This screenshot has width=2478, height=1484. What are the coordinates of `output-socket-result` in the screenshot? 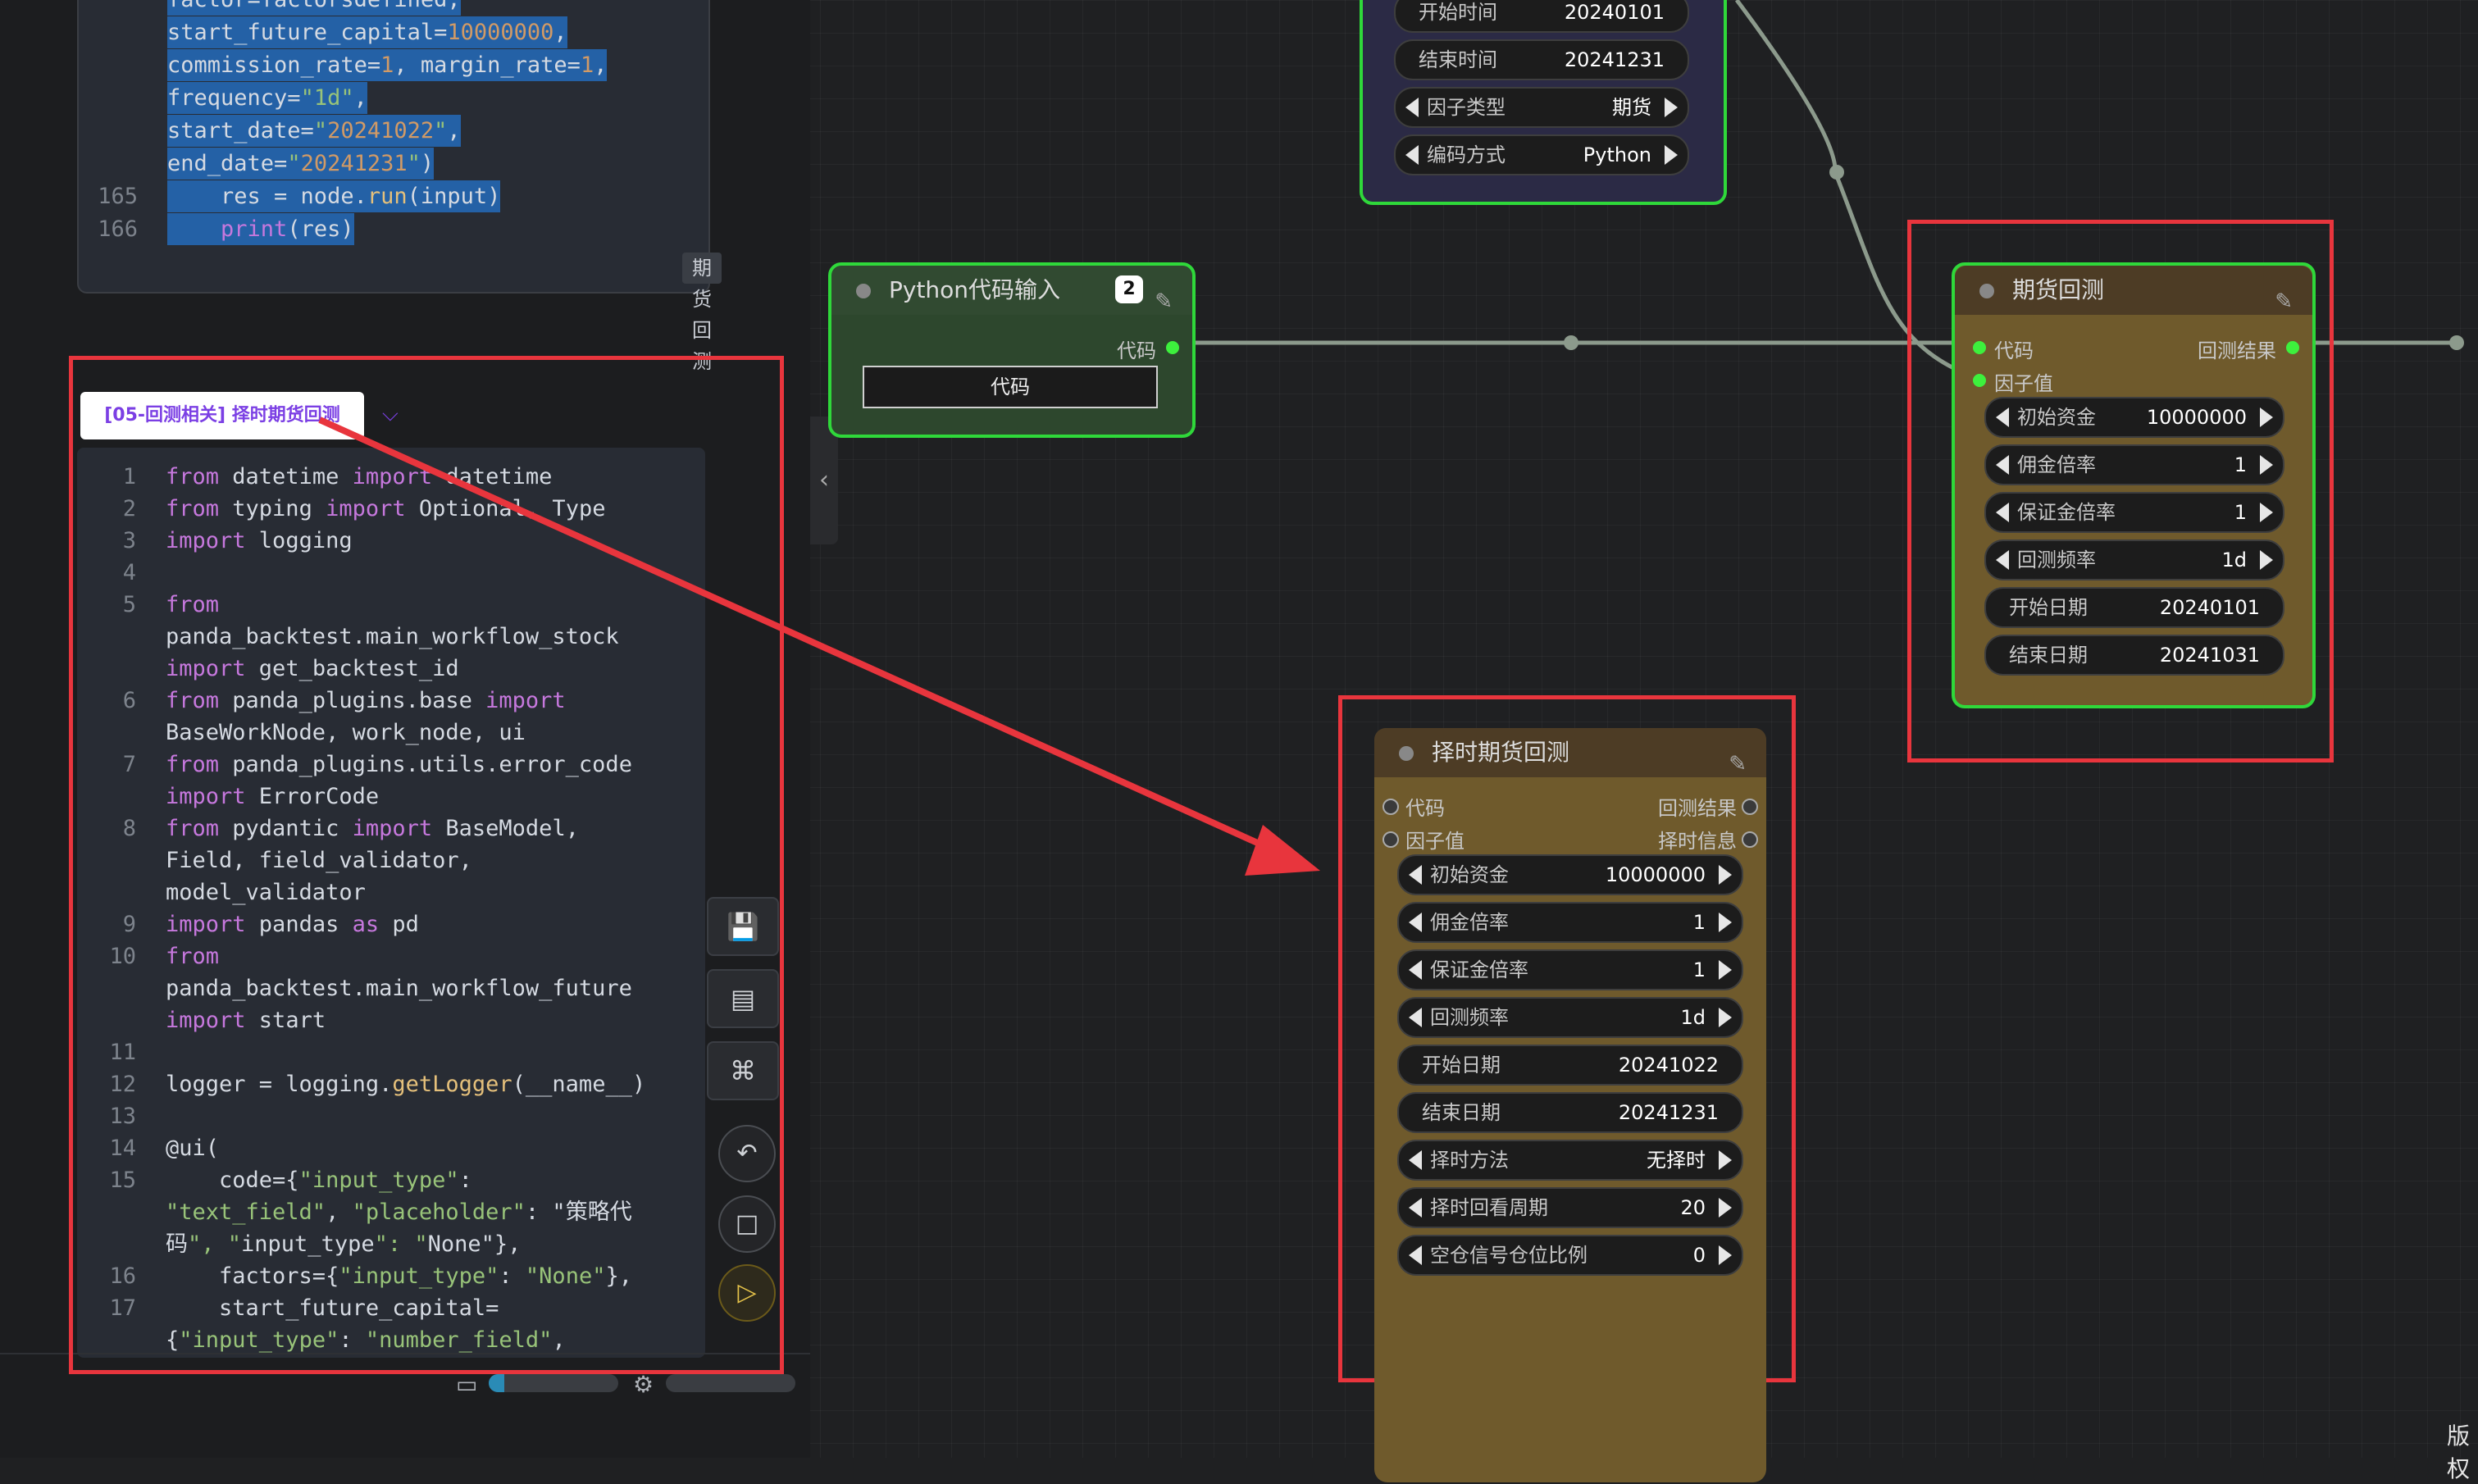 It's located at (1750, 807).